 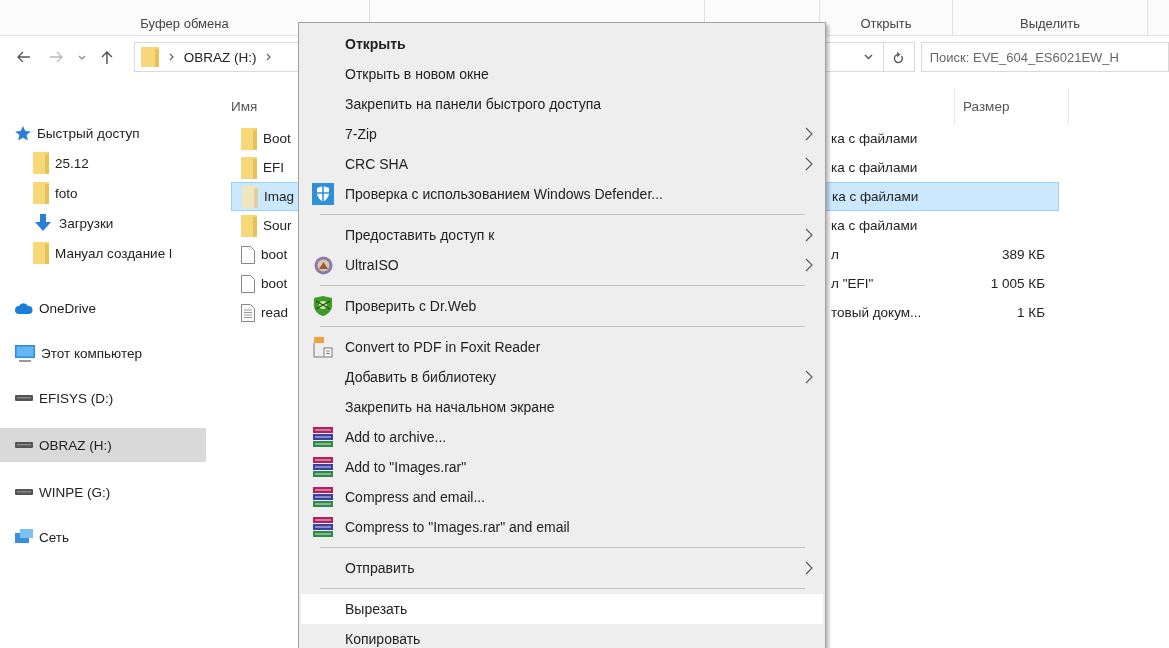 I want to click on menu-label: 7-Zip, so click(x=361, y=134).